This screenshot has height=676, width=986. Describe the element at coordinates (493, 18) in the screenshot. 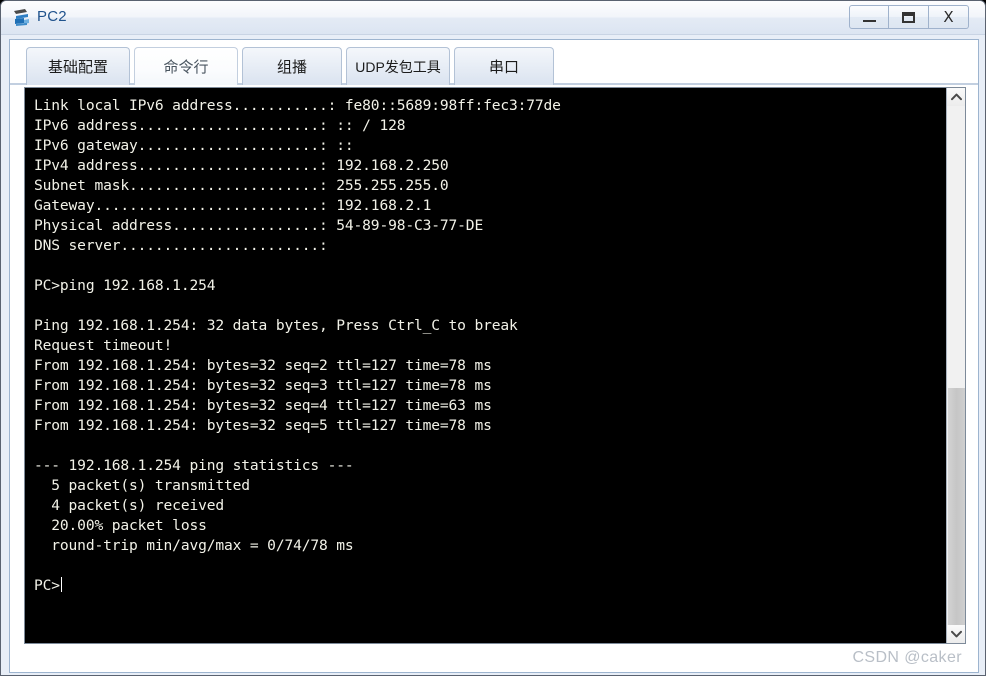

I see `window-titlebar: PC2 X` at that location.